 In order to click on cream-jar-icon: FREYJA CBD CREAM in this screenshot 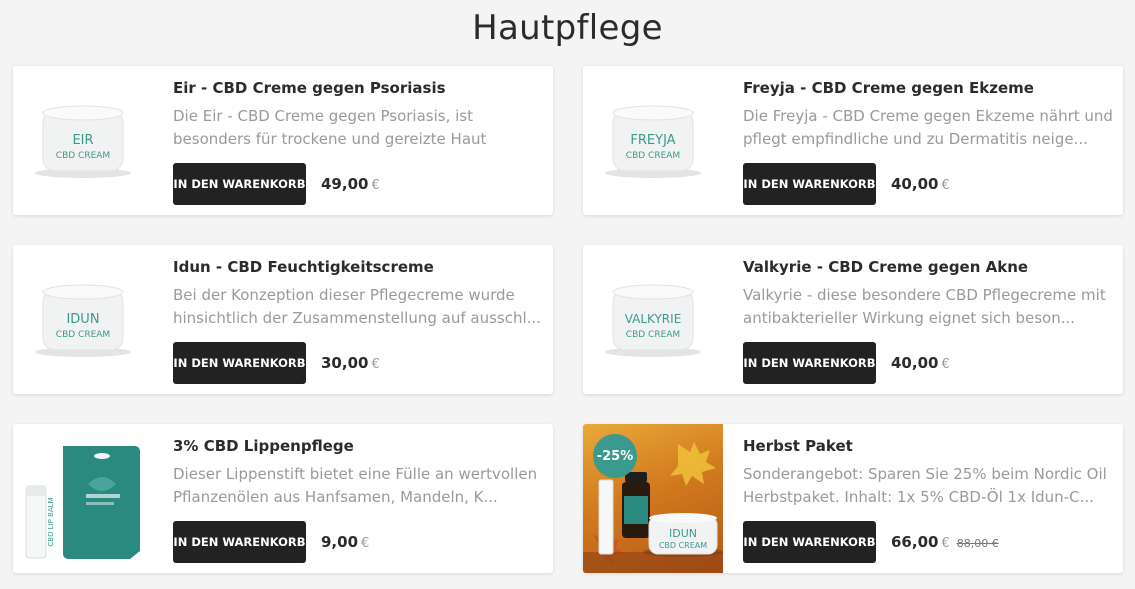, I will do `click(653, 141)`.